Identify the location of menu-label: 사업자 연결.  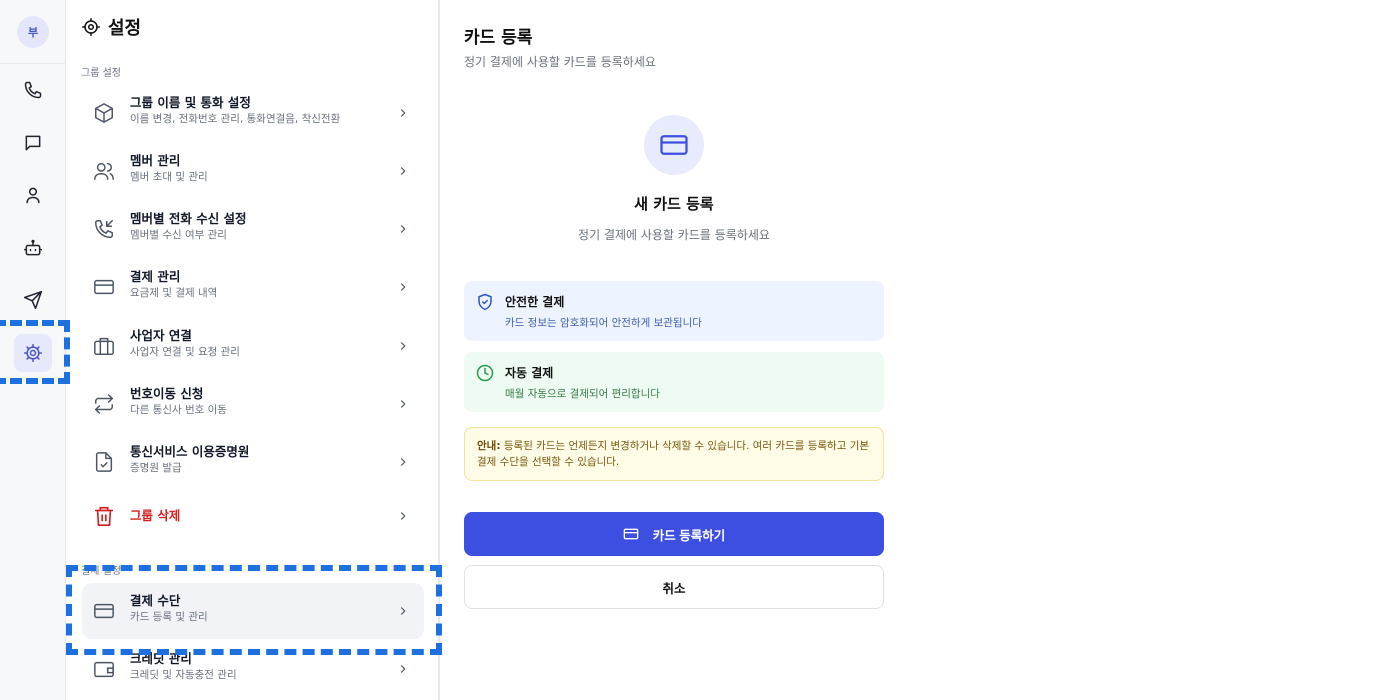
(161, 335).